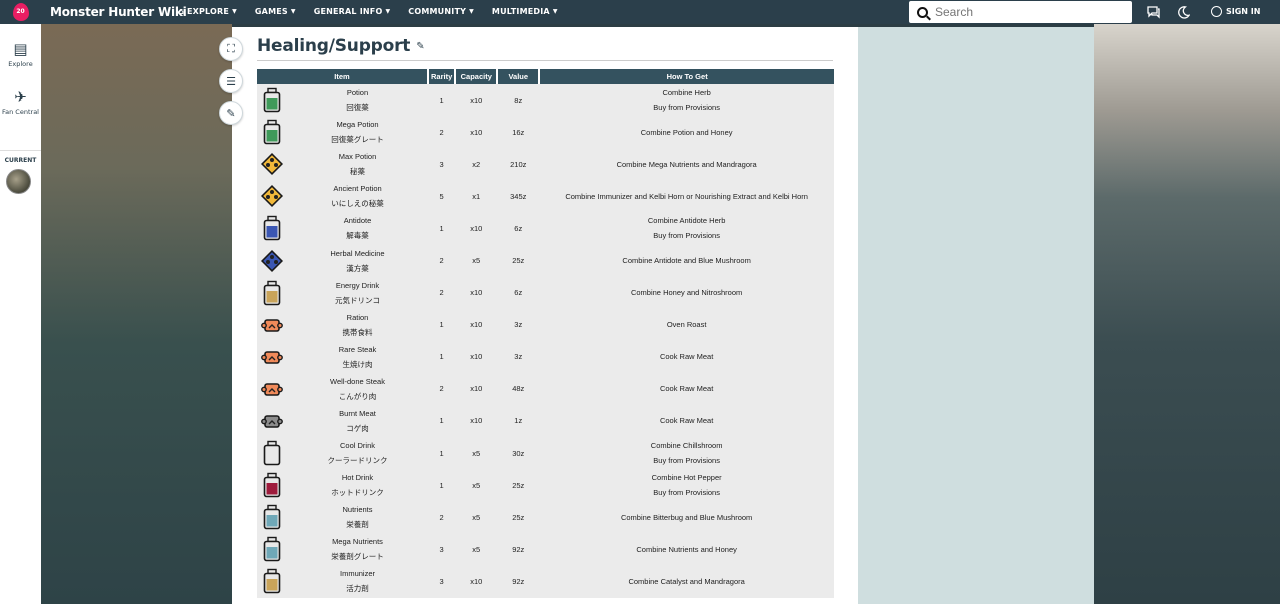 This screenshot has width=1280, height=604. I want to click on table-of-contents-icon: ☰, so click(231, 81).